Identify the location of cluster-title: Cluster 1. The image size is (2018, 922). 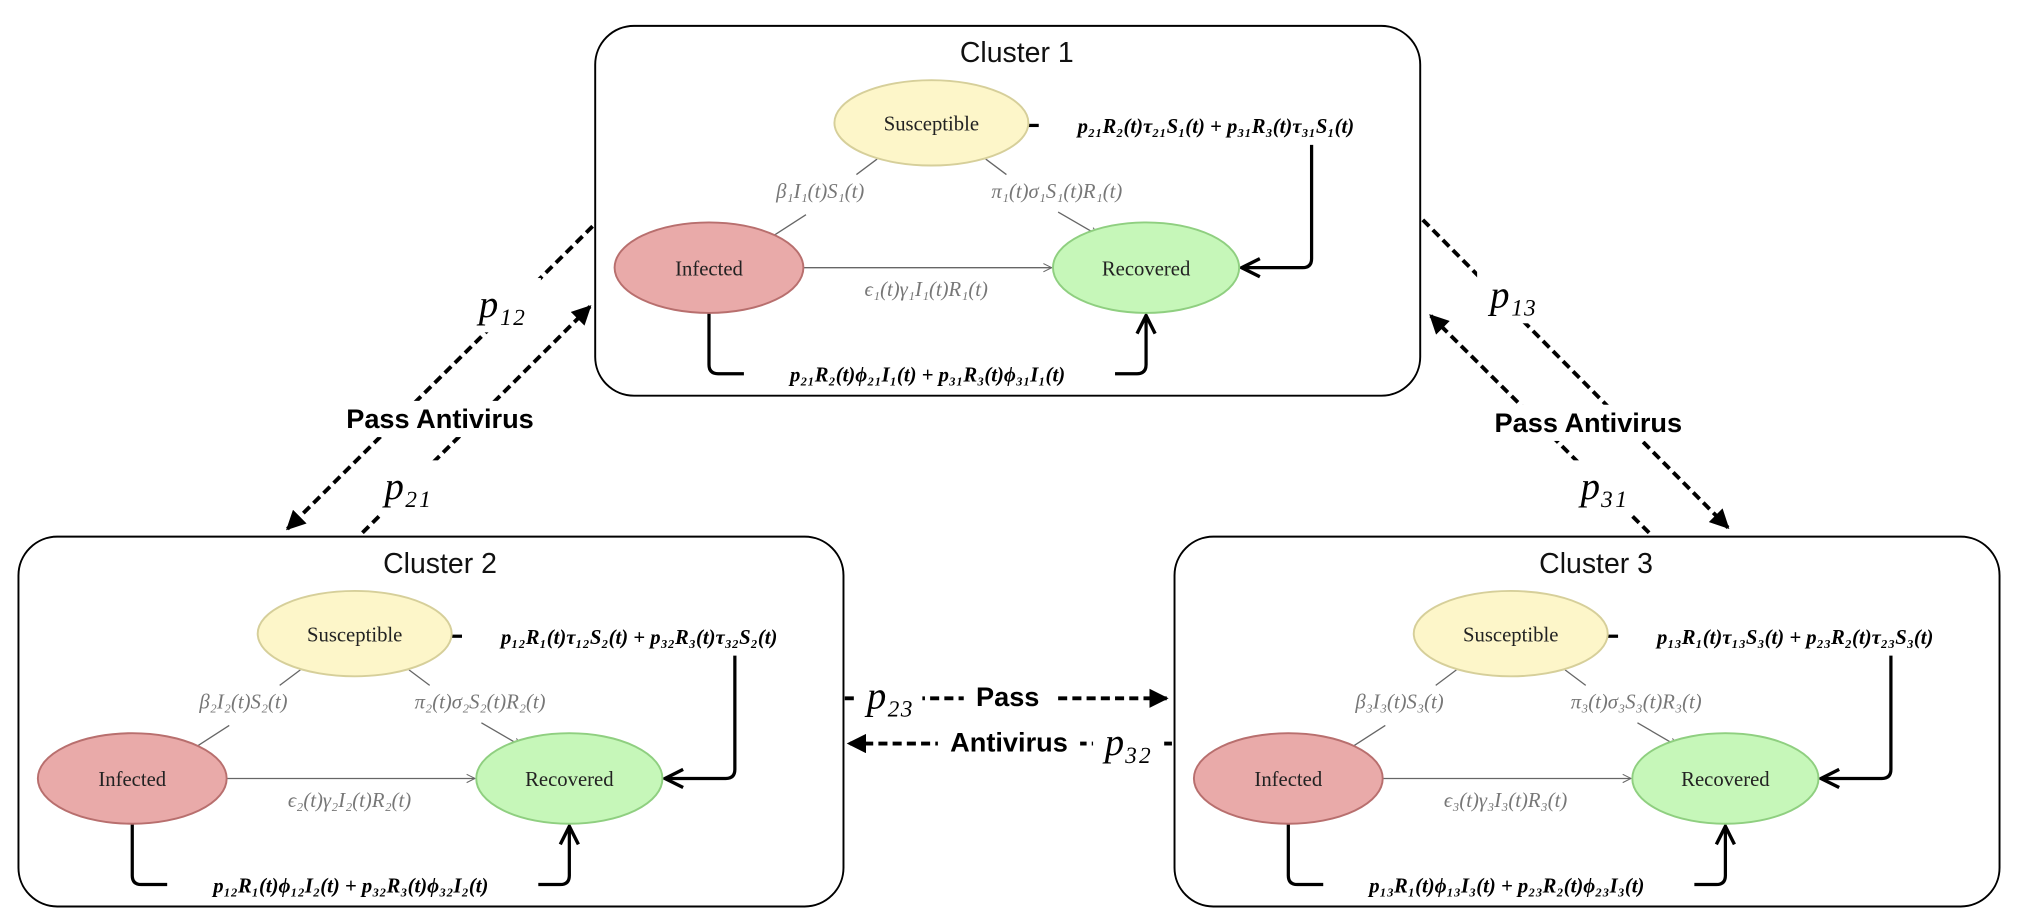
(1017, 53).